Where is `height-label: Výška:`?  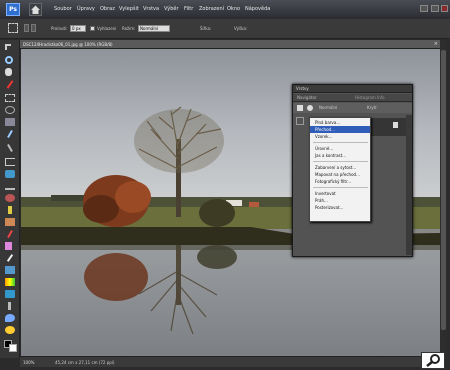 height-label: Výška: is located at coordinates (241, 28).